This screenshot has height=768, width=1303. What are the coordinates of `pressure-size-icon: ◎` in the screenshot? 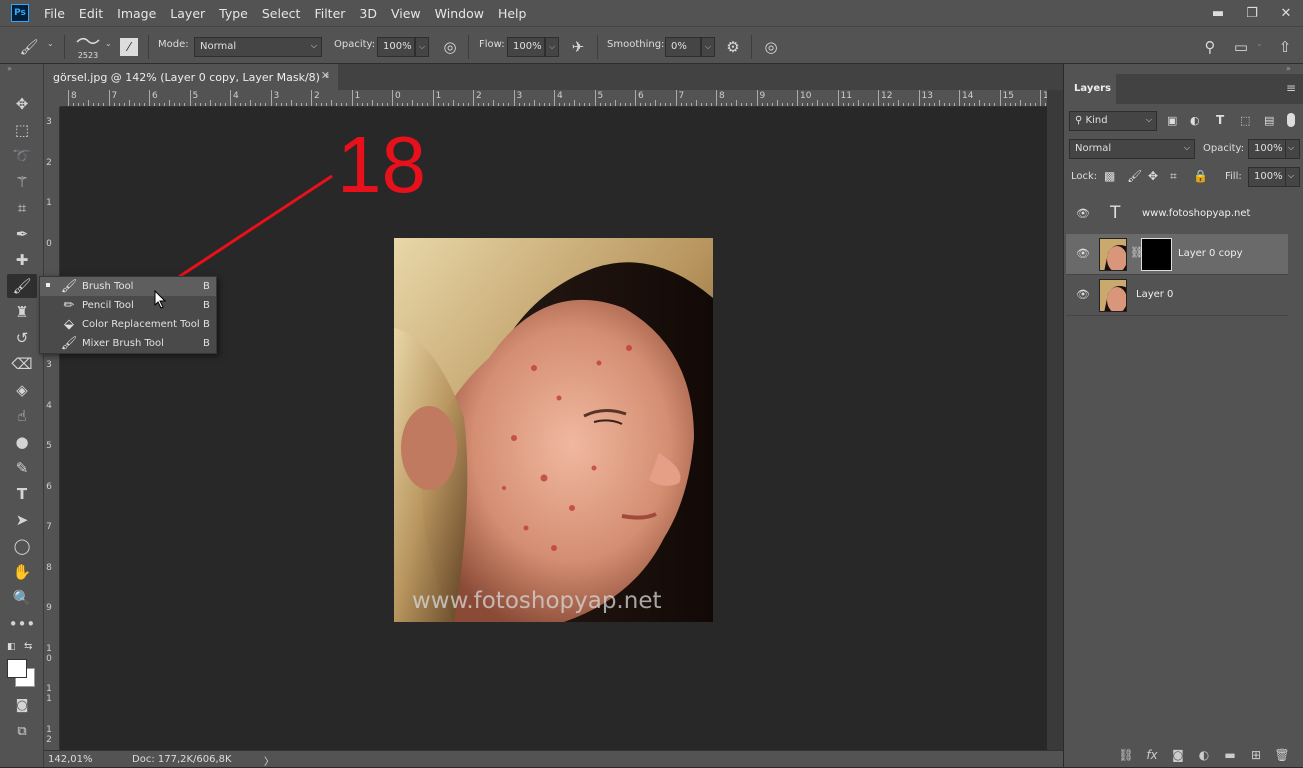 It's located at (771, 47).